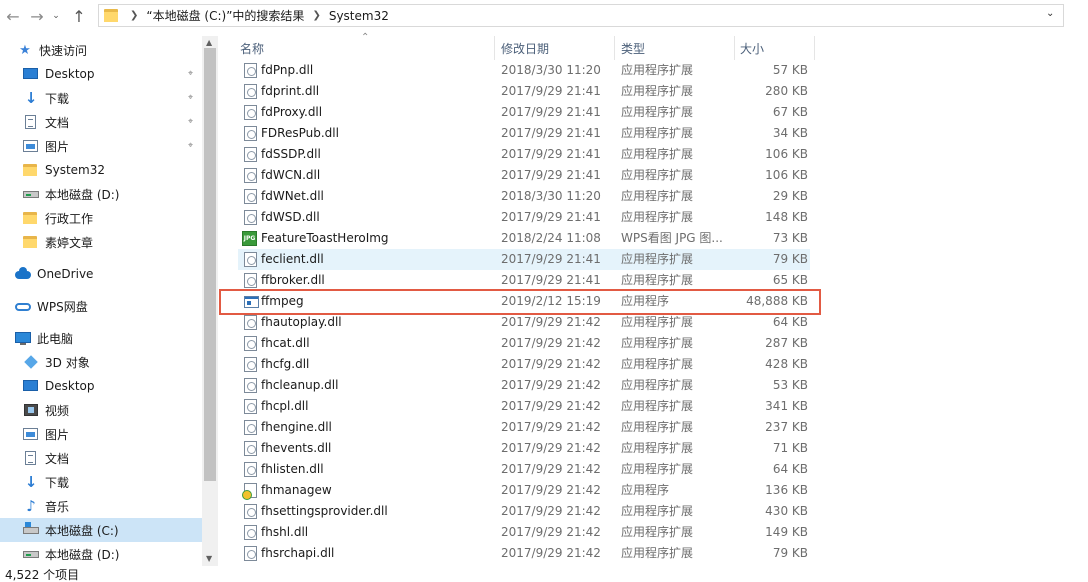  I want to click on file-name: fhcpl.dll, so click(285, 406).